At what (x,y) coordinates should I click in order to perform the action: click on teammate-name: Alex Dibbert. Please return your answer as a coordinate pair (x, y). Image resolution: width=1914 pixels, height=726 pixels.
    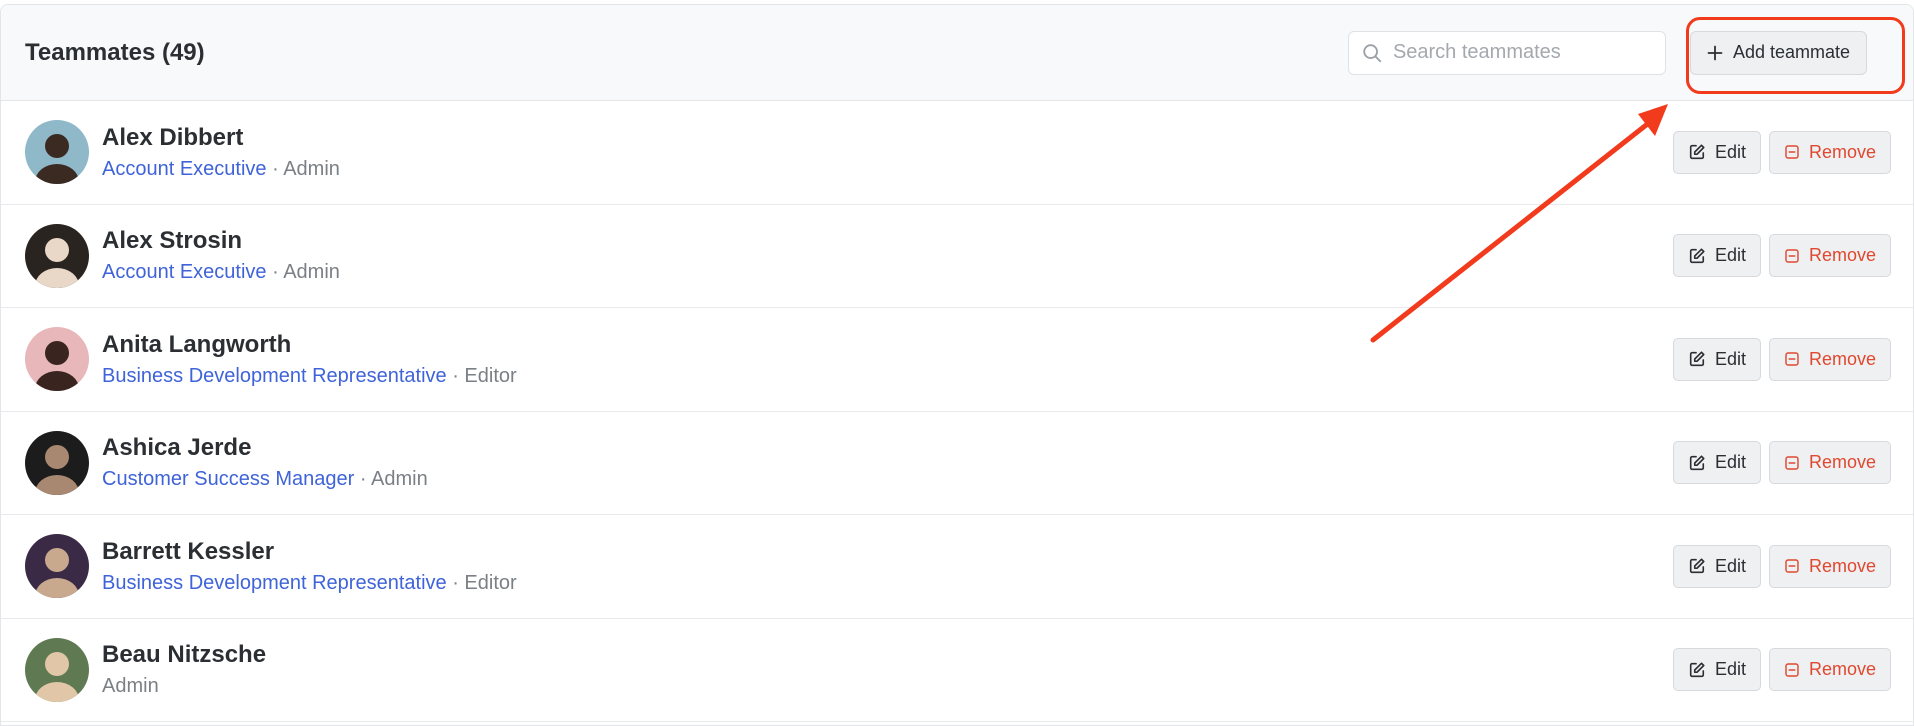
    Looking at the image, I should click on (173, 137).